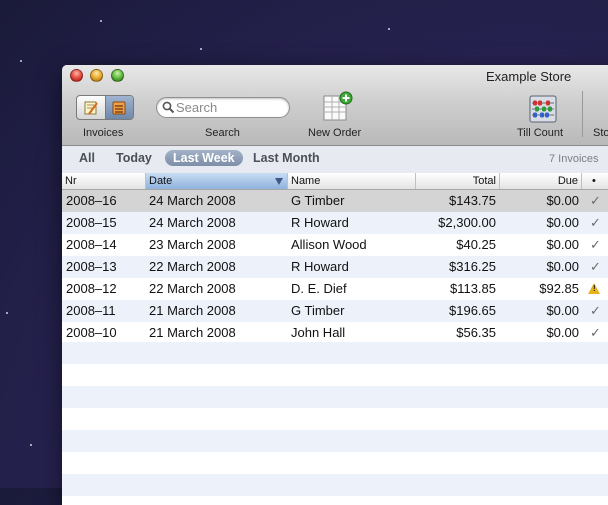  Describe the element at coordinates (217, 181) in the screenshot. I see `column-header-date: Date` at that location.